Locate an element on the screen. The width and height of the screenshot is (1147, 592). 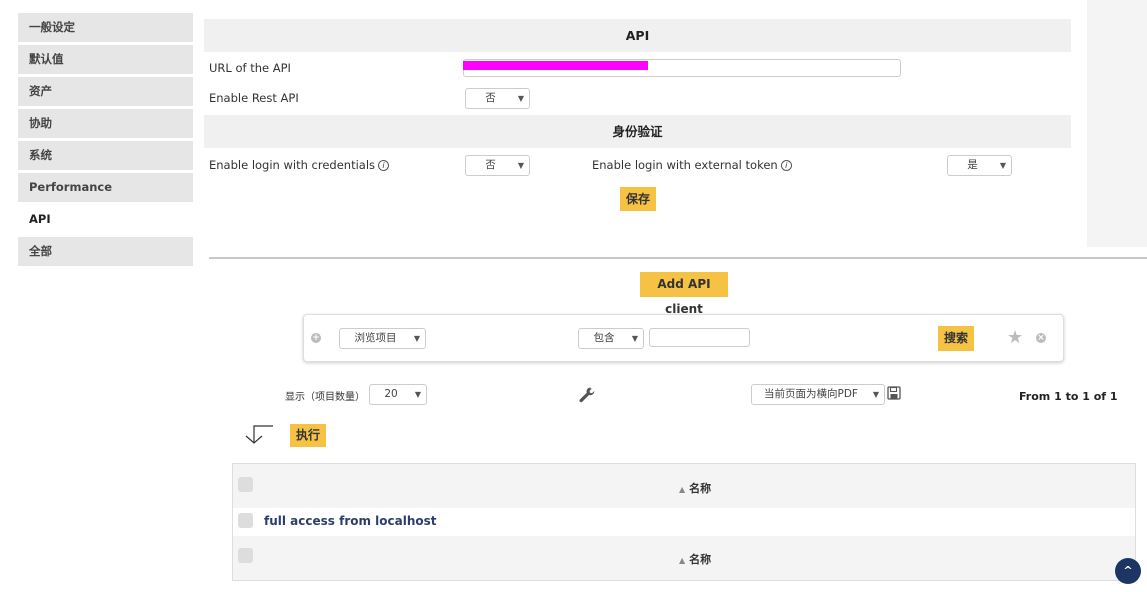
search-button: 搜索 is located at coordinates (956, 338).